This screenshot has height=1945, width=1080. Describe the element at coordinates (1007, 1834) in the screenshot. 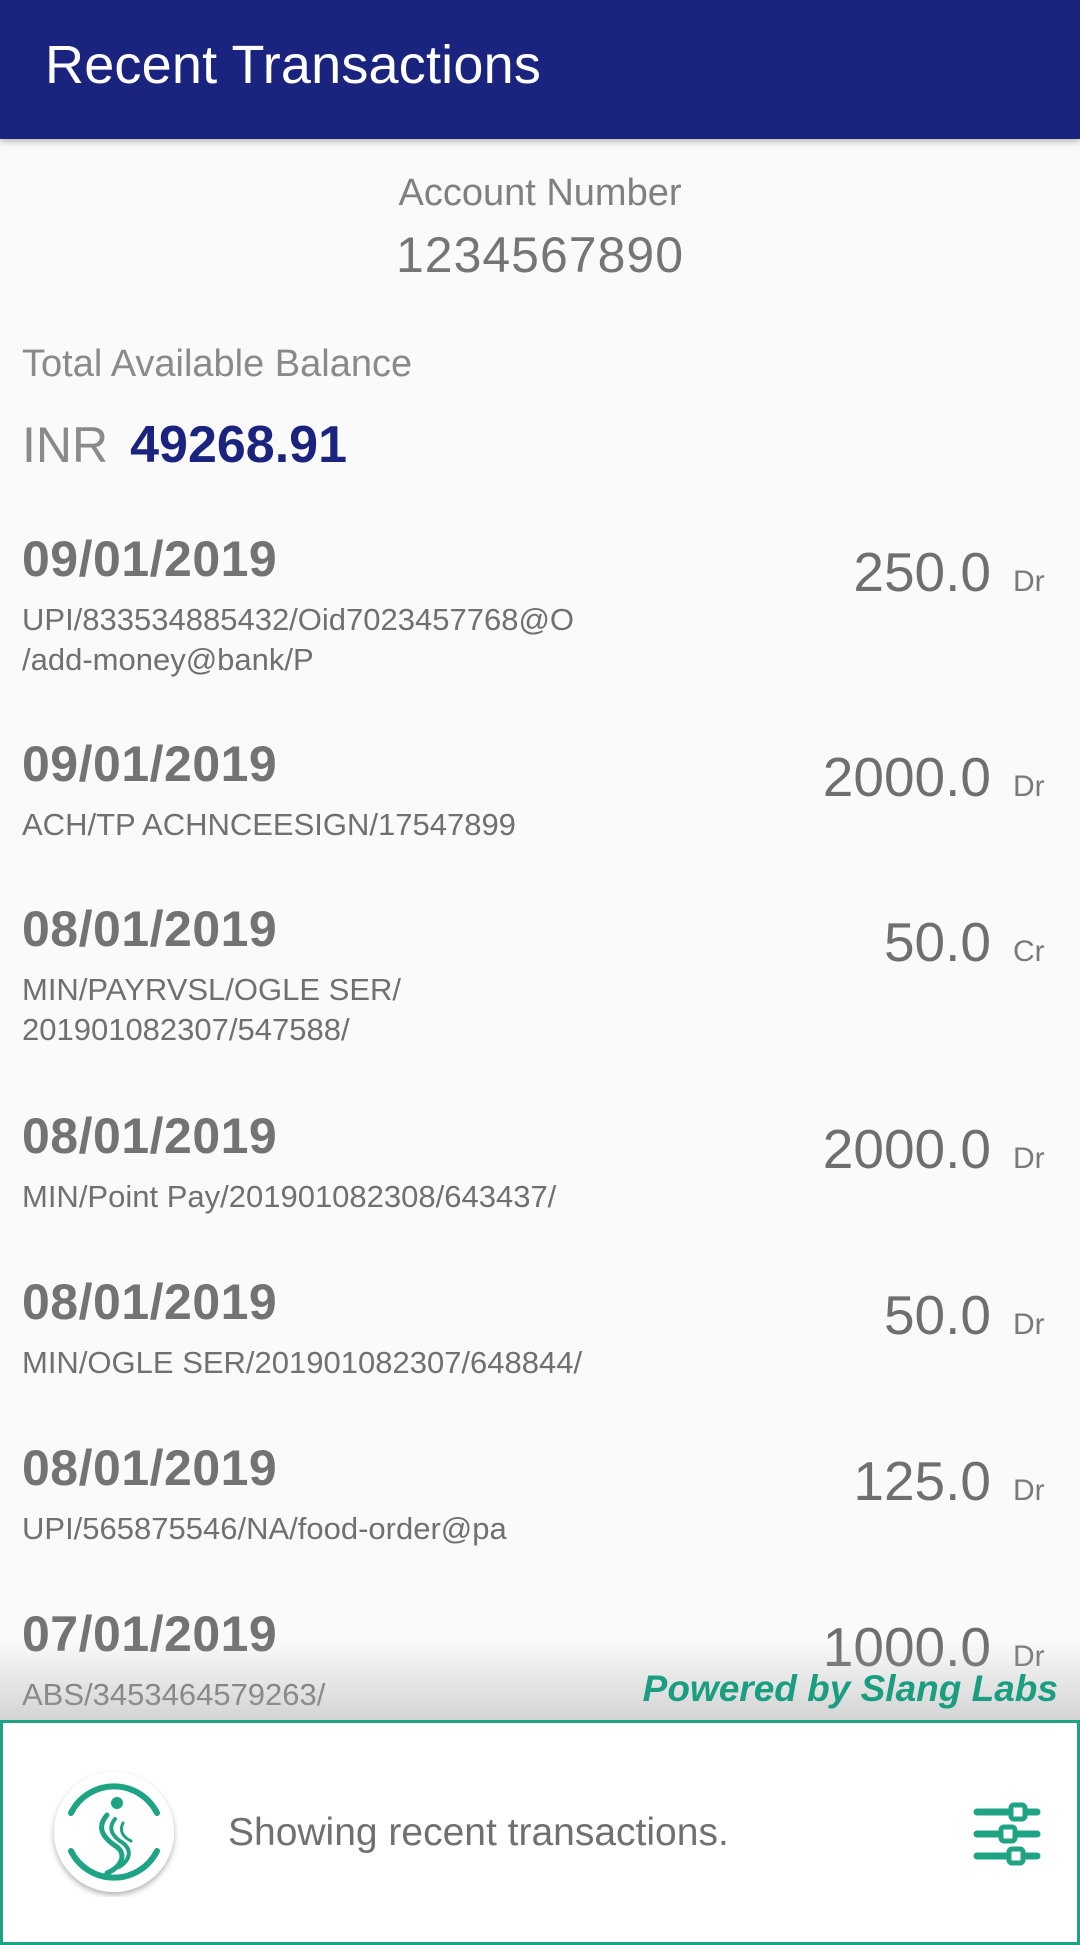

I see `sliders-icon` at that location.